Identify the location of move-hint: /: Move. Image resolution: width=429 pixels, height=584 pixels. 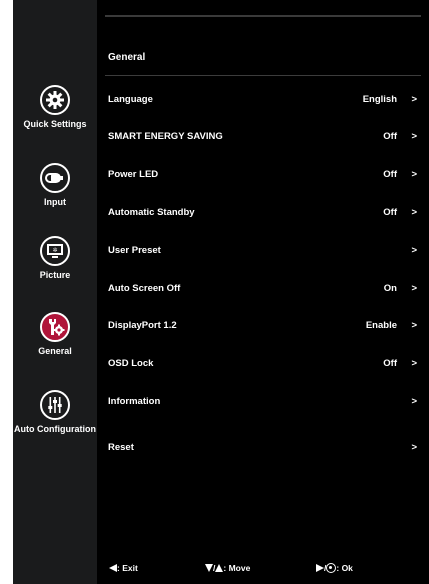
(227, 568).